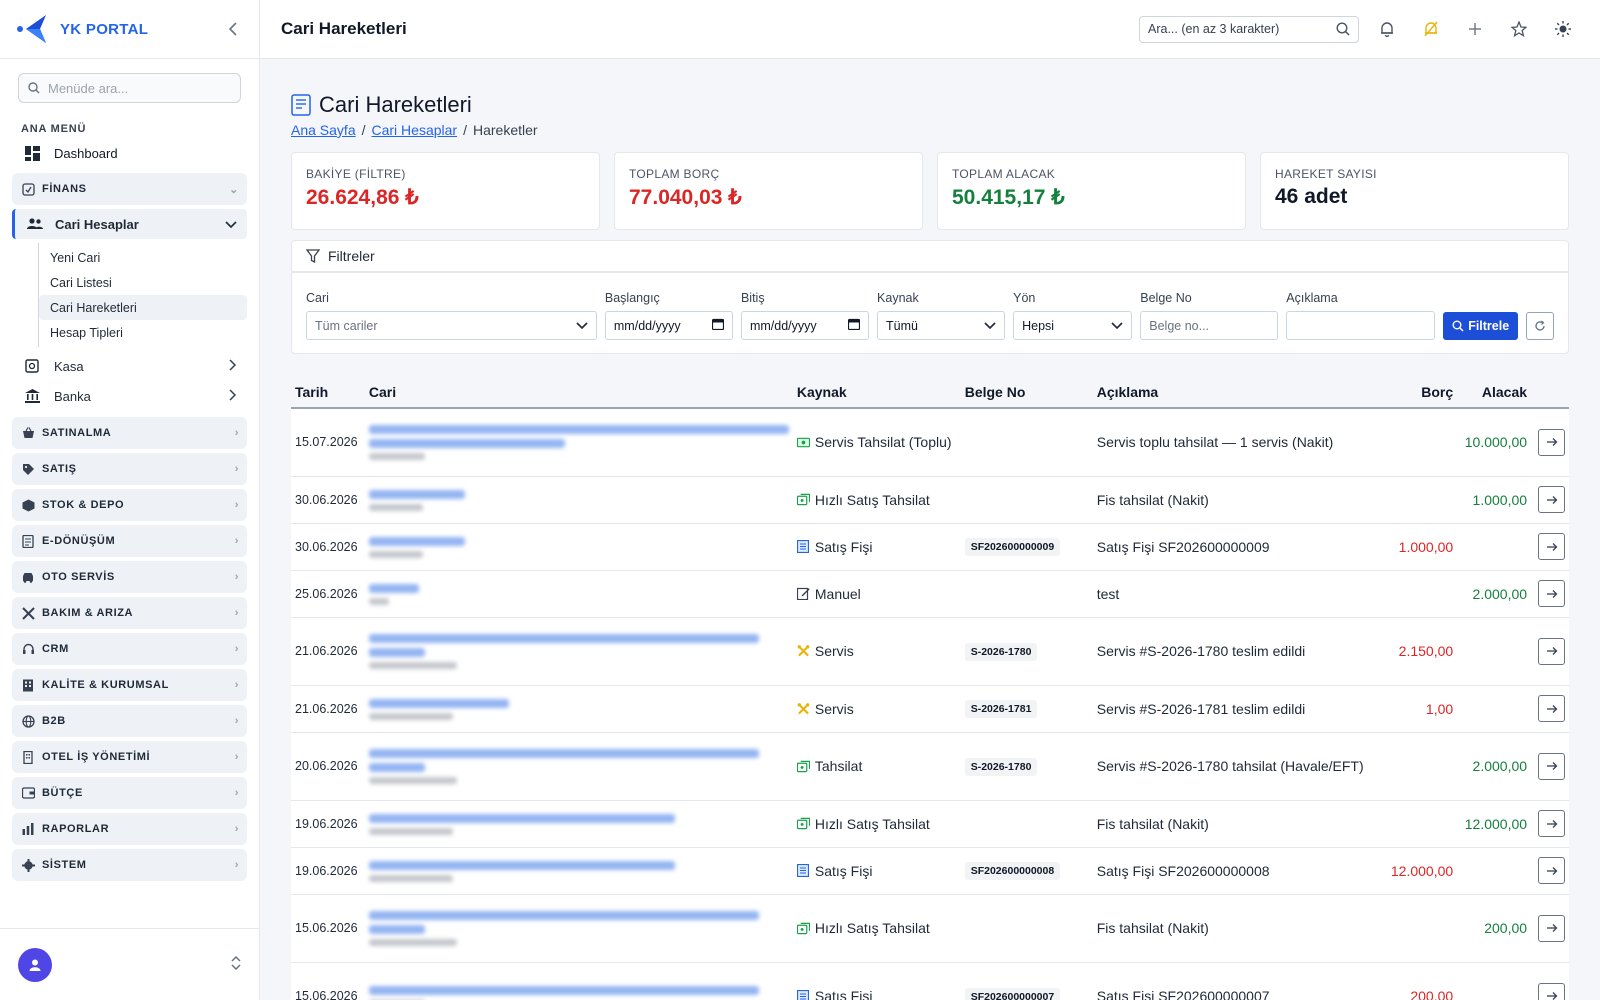 The height and width of the screenshot is (1000, 1600). Describe the element at coordinates (129, 396) in the screenshot. I see `sidebar-item-banka: Banka` at that location.